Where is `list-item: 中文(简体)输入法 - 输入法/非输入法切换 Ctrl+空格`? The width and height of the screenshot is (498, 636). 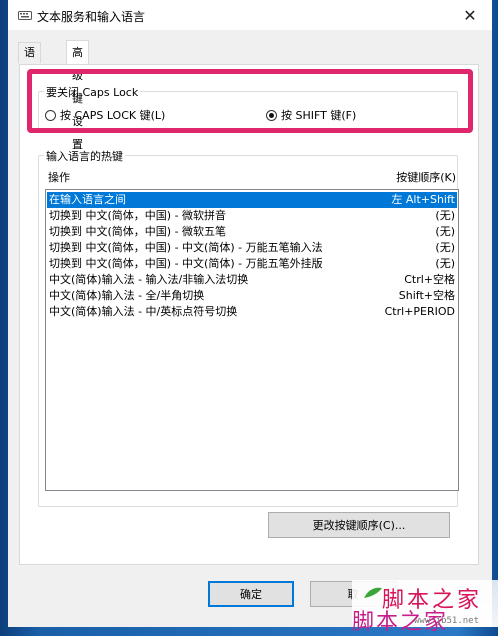 list-item: 中文(简体)输入法 - 输入法/非输入法切换 Ctrl+空格 is located at coordinates (252, 280).